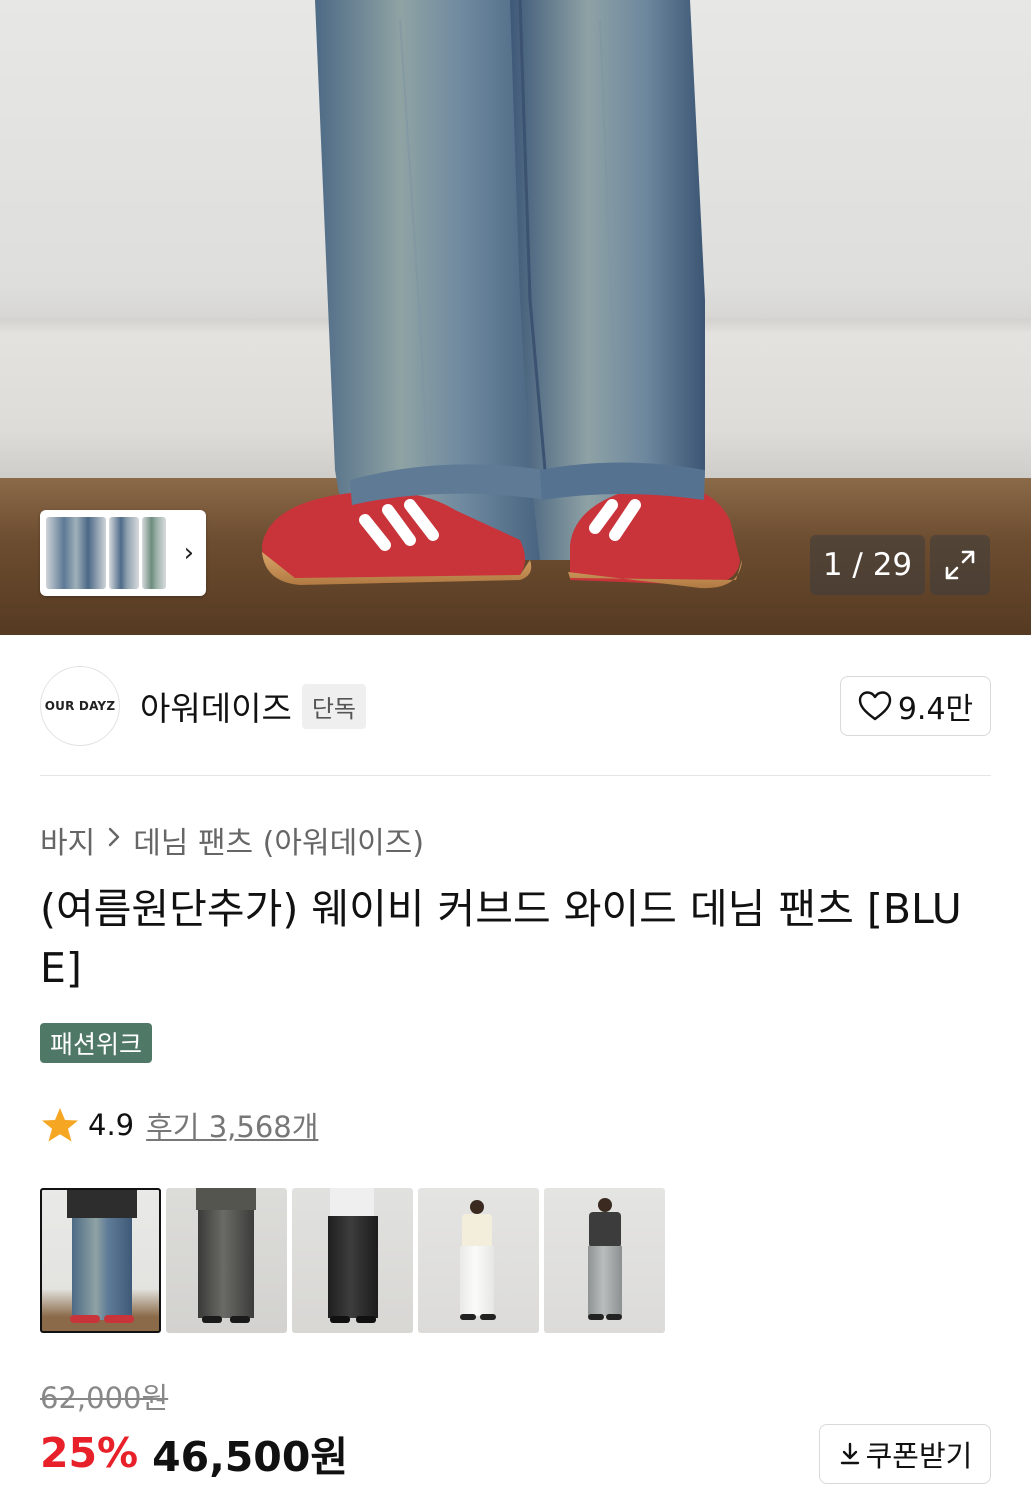 This screenshot has height=1500, width=1031. What do you see at coordinates (333, 706) in the screenshot?
I see `exclusive-badge: 단독` at bounding box center [333, 706].